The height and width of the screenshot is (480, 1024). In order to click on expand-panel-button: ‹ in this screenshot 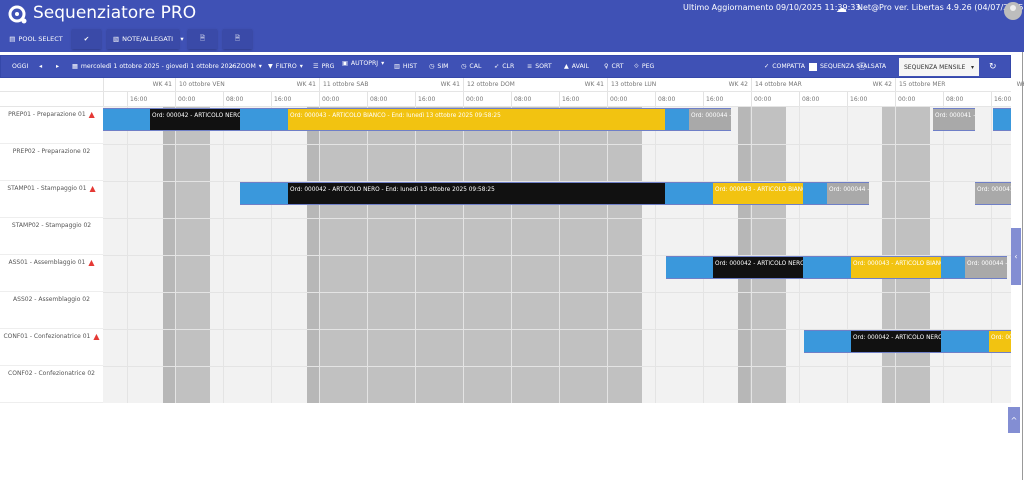, I will do `click(1016, 256)`.